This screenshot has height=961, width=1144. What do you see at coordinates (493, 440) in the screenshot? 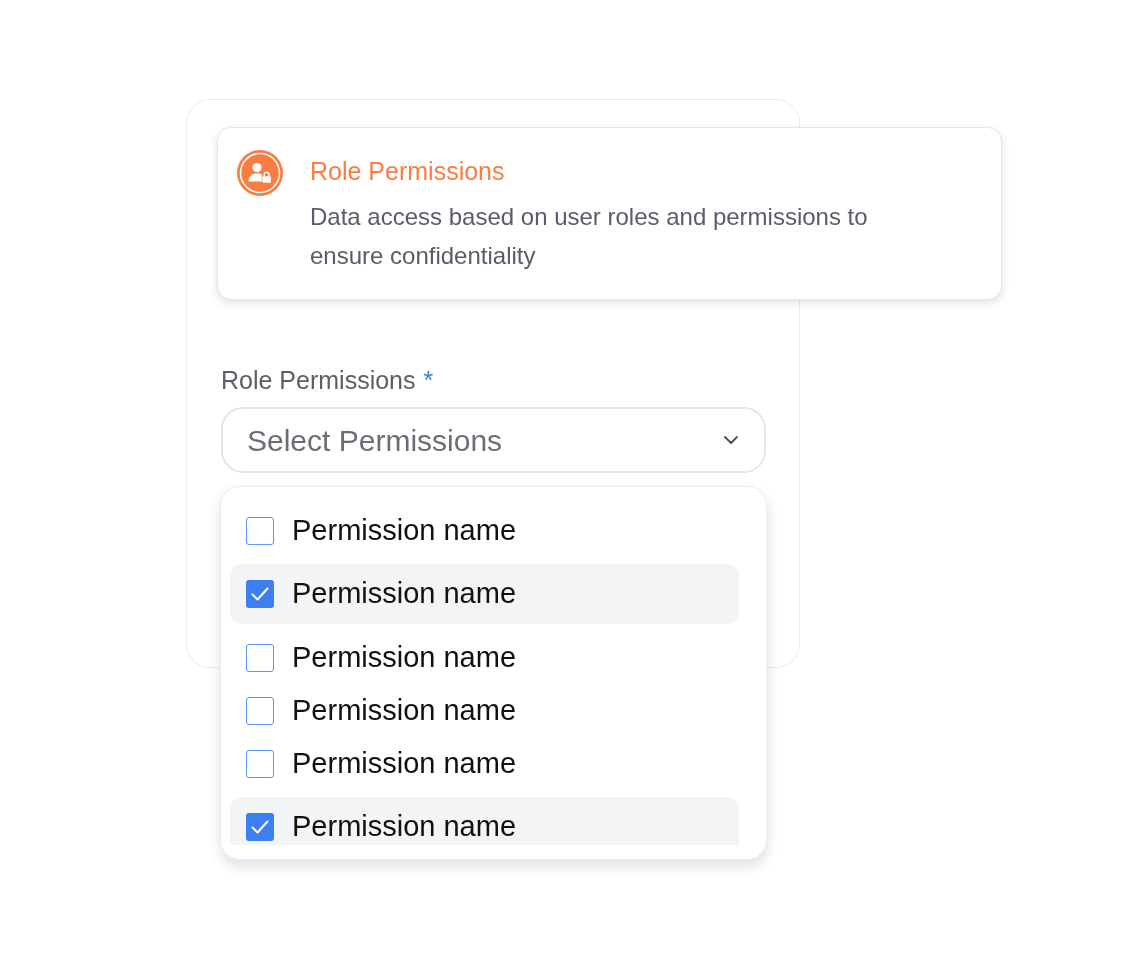
I see `select-field: Select Permissions` at bounding box center [493, 440].